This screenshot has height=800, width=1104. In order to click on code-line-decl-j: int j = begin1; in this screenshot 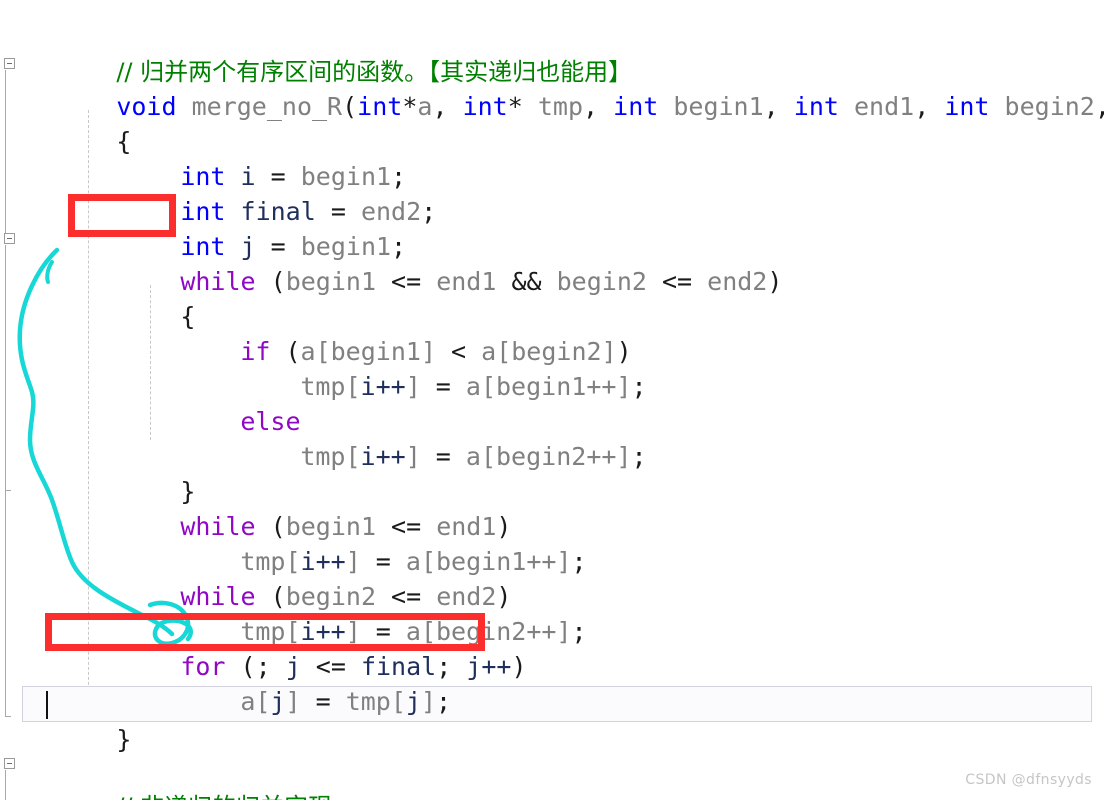, I will do `click(552, 227)`.